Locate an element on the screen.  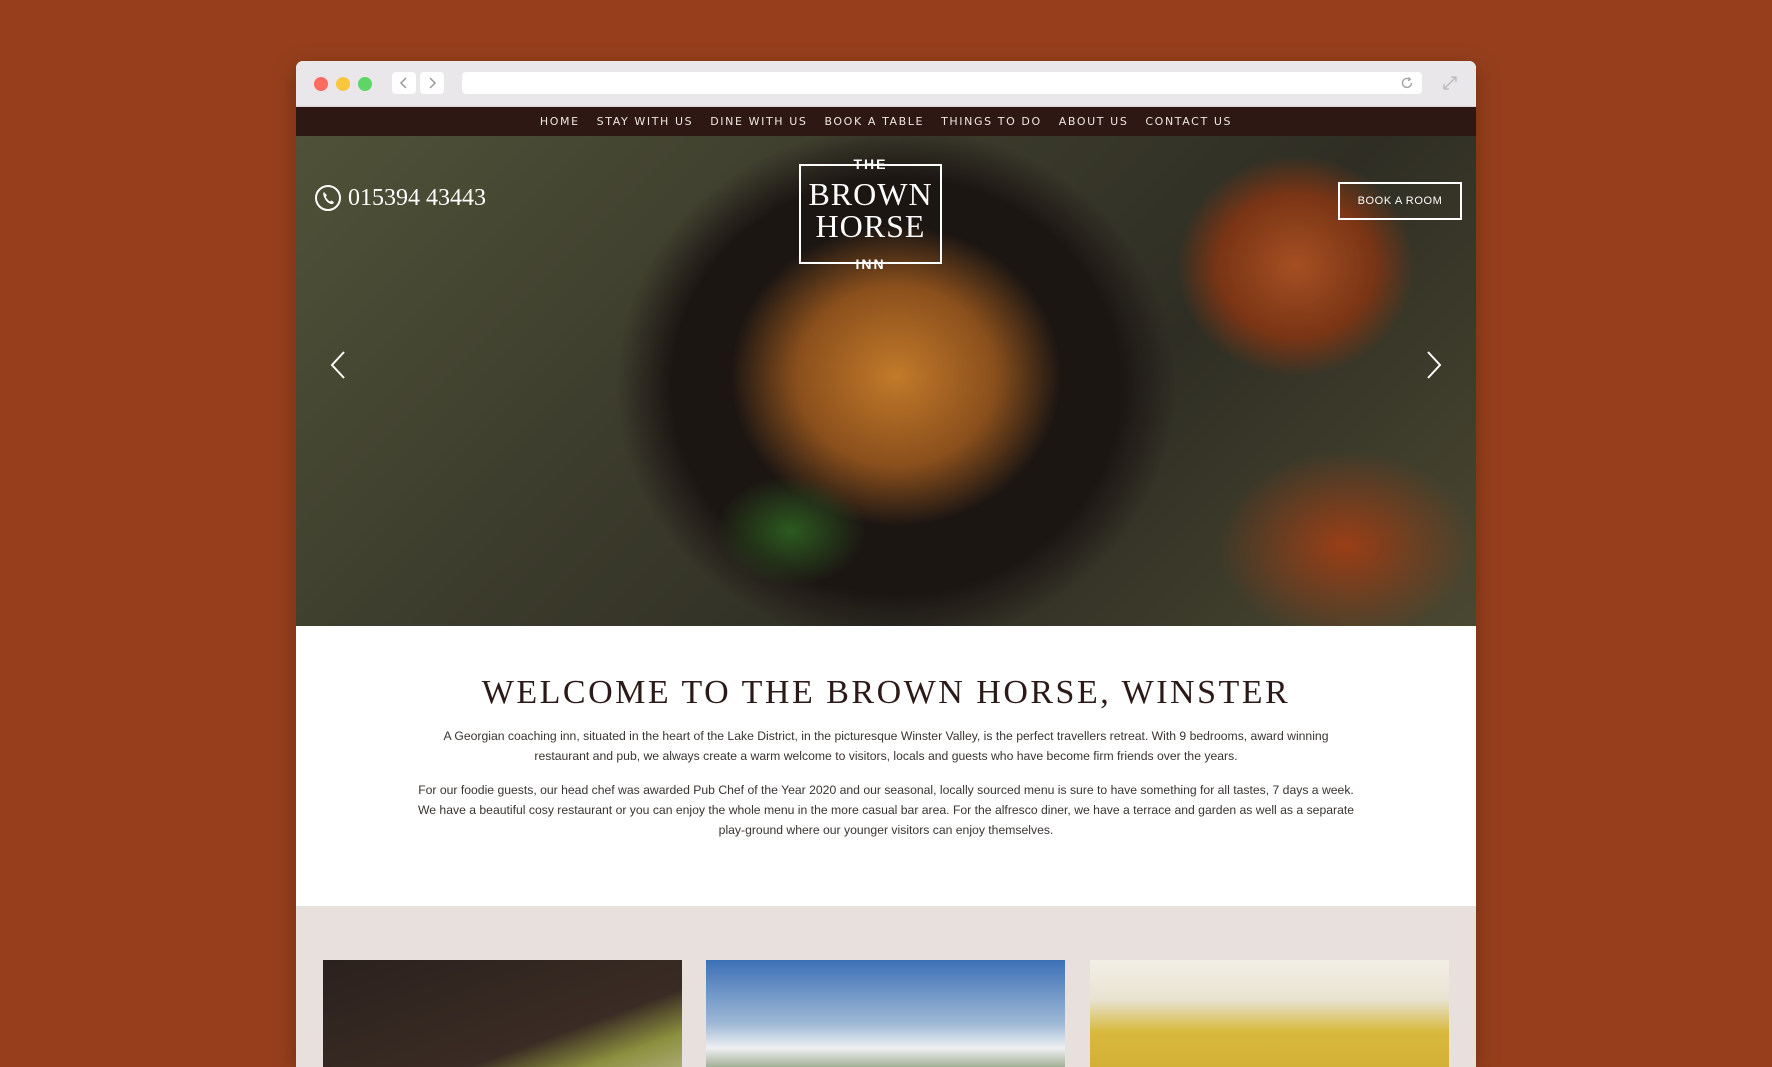
phone-link: 015394 43443 is located at coordinates (400, 198).